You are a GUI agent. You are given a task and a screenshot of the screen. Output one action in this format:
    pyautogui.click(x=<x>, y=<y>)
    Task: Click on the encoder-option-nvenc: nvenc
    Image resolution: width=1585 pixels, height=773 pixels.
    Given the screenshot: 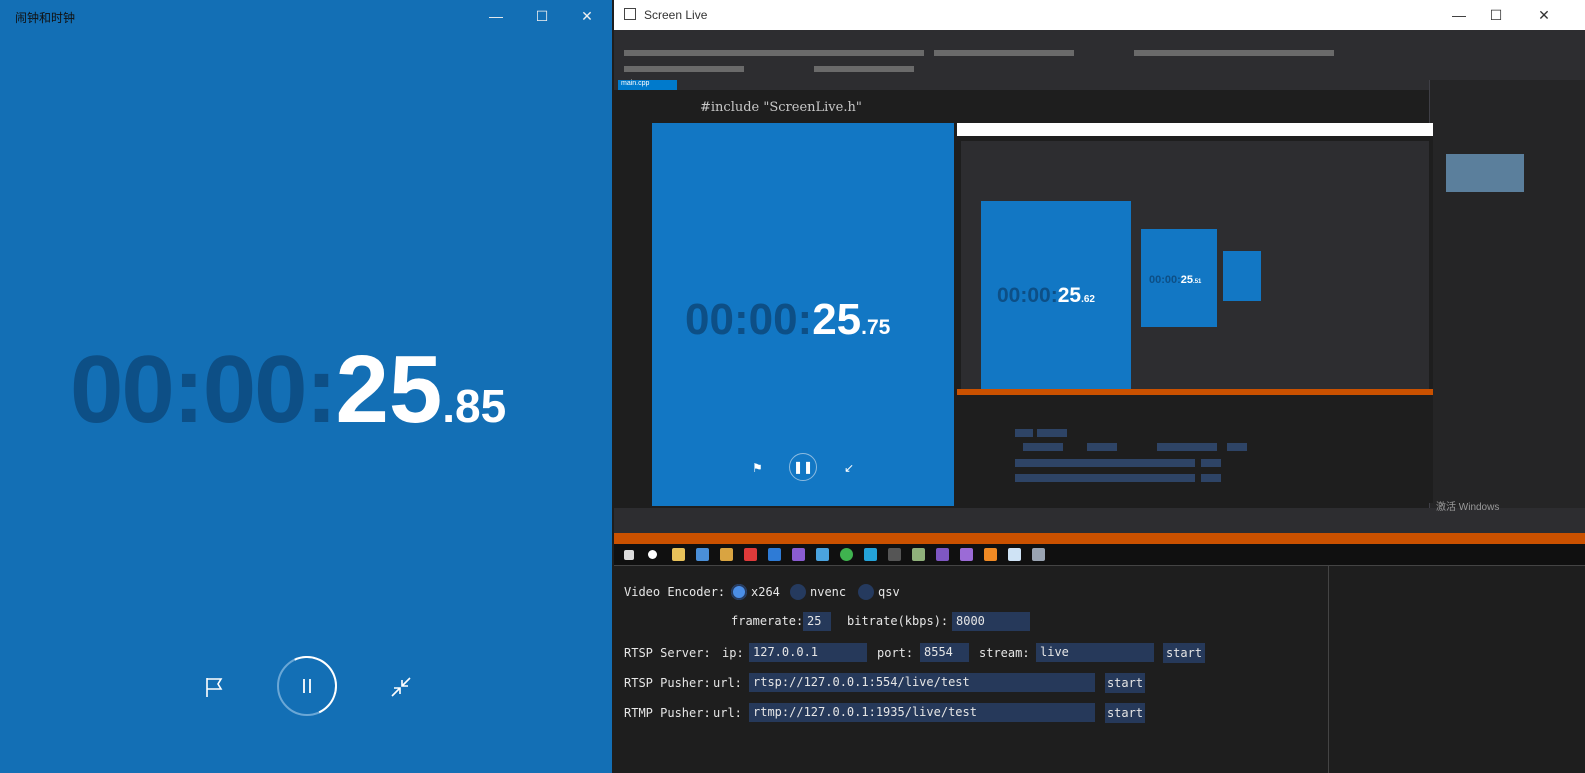 What is the action you would take?
    pyautogui.click(x=828, y=592)
    